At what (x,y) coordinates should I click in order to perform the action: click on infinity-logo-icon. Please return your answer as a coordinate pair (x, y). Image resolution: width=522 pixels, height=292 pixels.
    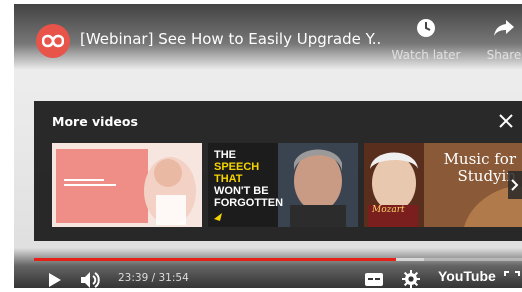
    Looking at the image, I should click on (53, 41).